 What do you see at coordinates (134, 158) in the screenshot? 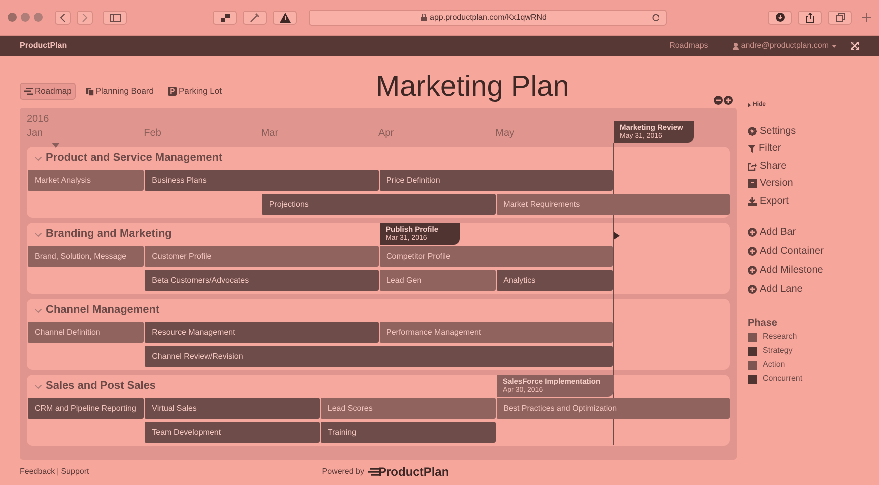
I see `lane-title: Product and Service Management` at bounding box center [134, 158].